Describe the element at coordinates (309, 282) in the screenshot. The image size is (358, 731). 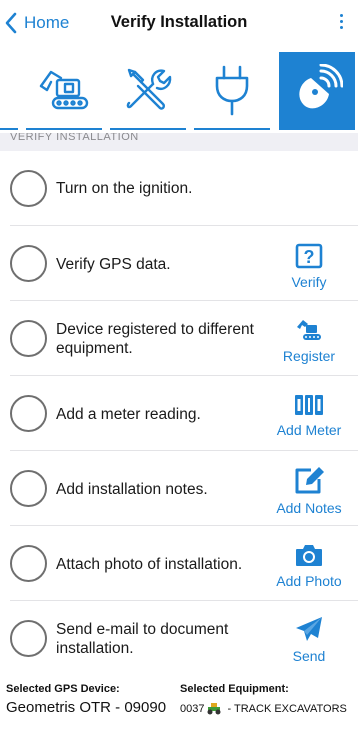
I see `verify-label: Verify` at that location.